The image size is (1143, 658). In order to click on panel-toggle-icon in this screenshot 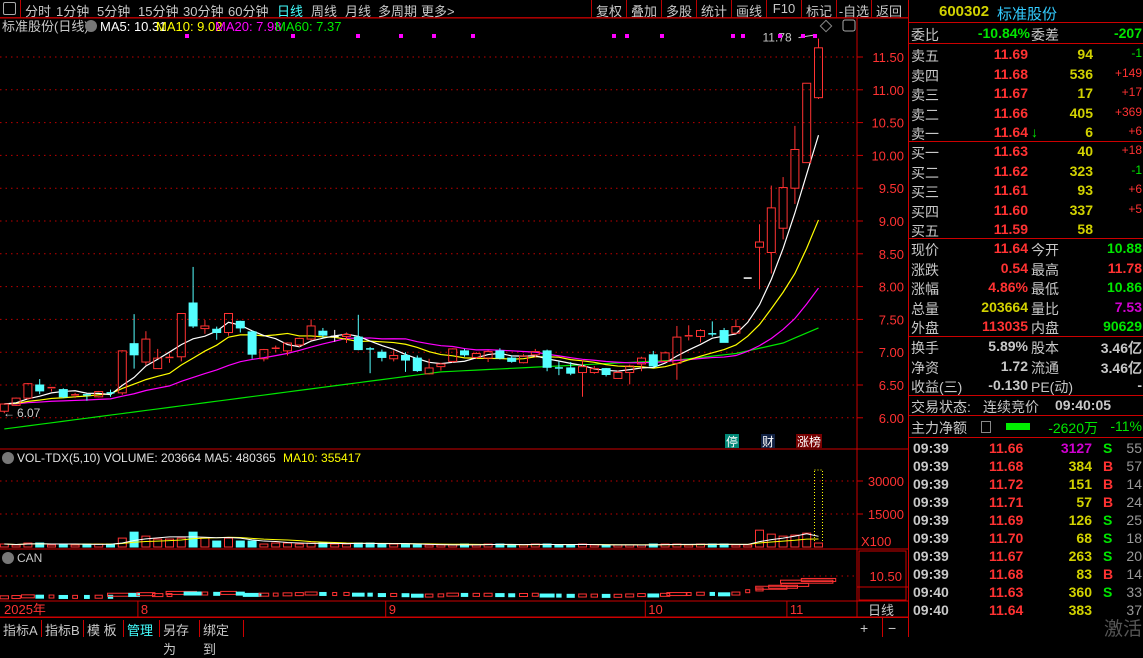, I will do `click(849, 25)`.